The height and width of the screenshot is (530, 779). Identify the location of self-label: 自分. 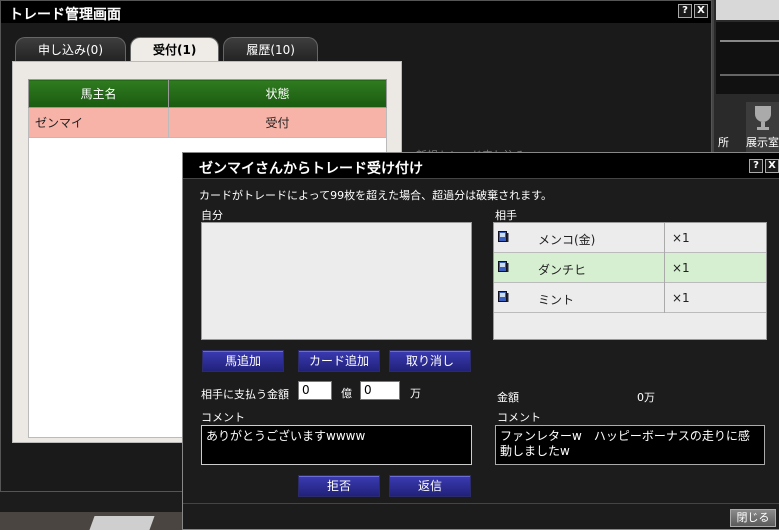
(212, 215).